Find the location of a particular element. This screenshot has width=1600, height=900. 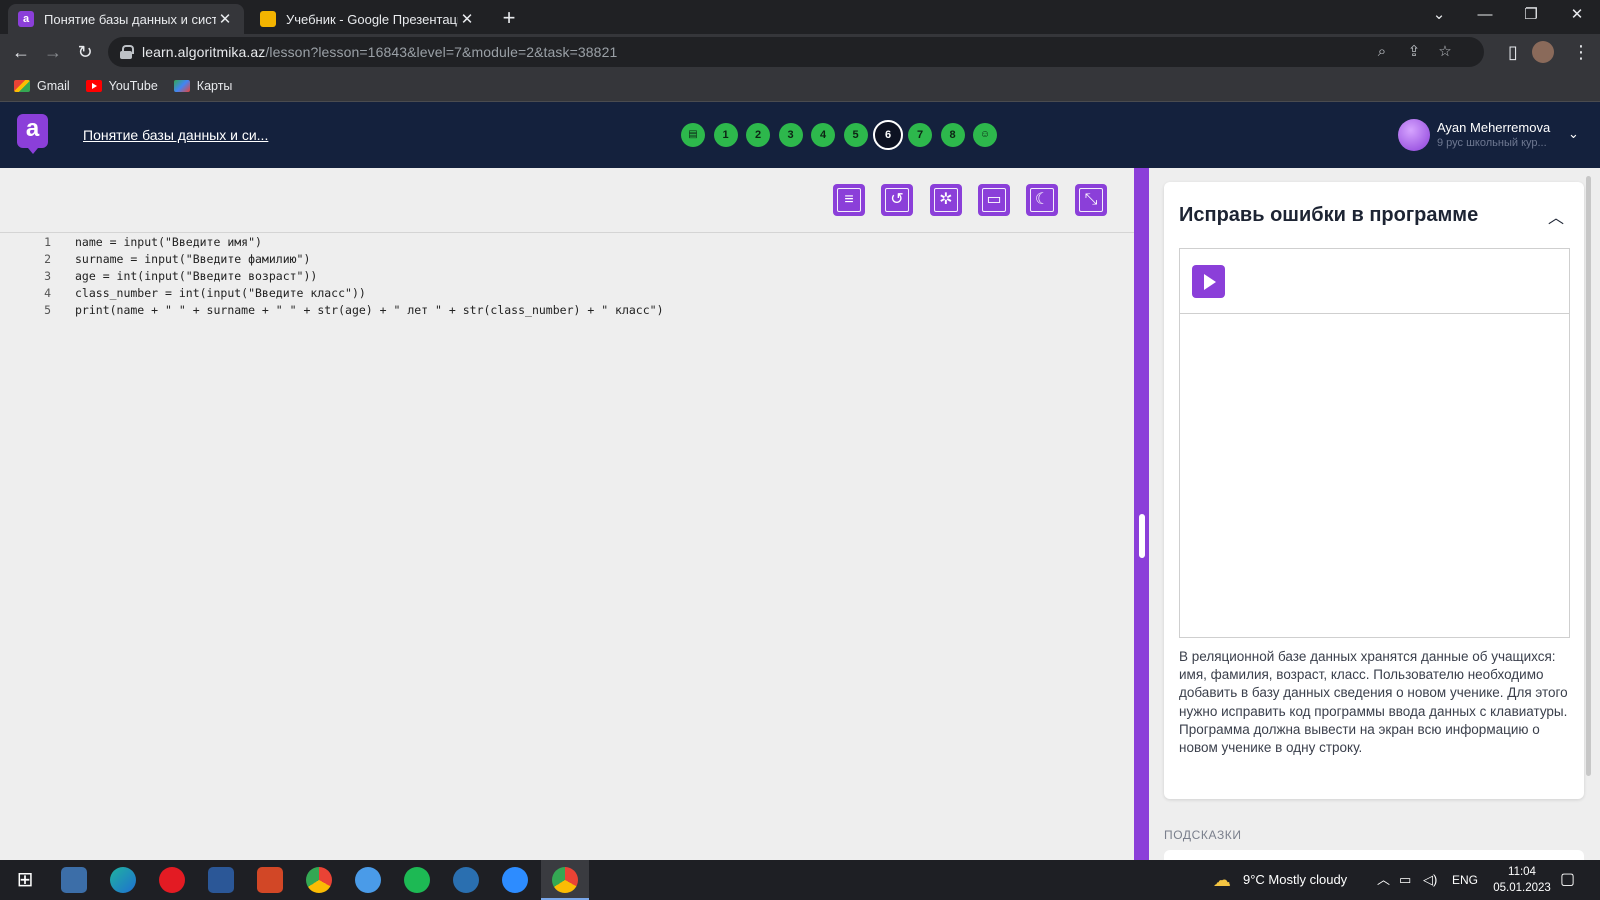

code-line: 2 surname = input("Введите фамилию") is located at coordinates (332, 259).